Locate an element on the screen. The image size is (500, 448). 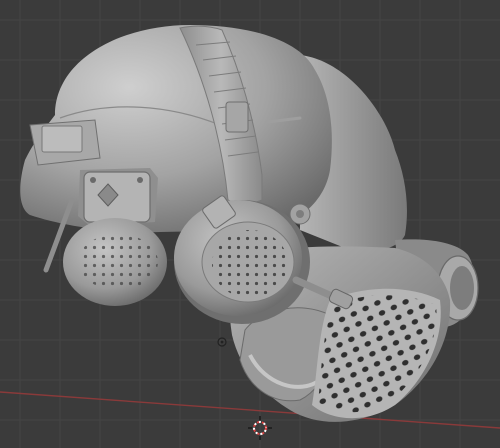
visor-mount-slot is located at coordinates (62, 139).